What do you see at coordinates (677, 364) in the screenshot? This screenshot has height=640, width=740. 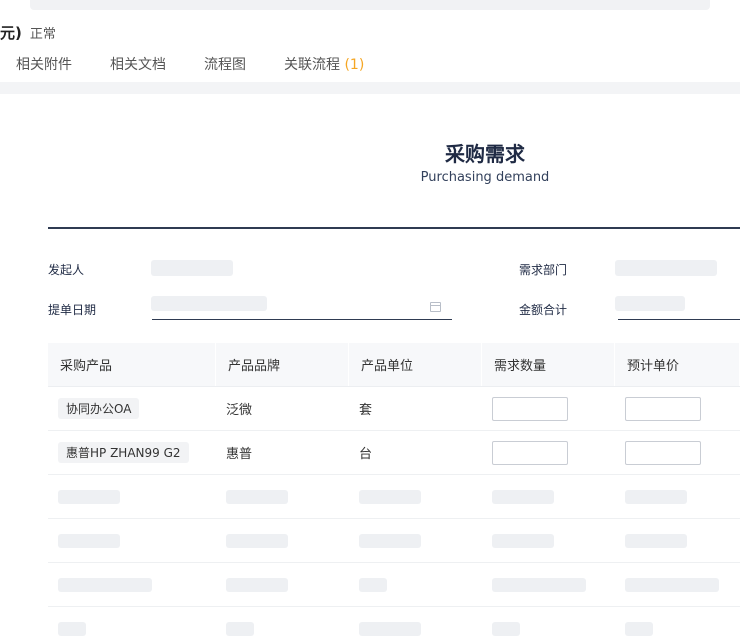 I see `col-price: 预计单价` at bounding box center [677, 364].